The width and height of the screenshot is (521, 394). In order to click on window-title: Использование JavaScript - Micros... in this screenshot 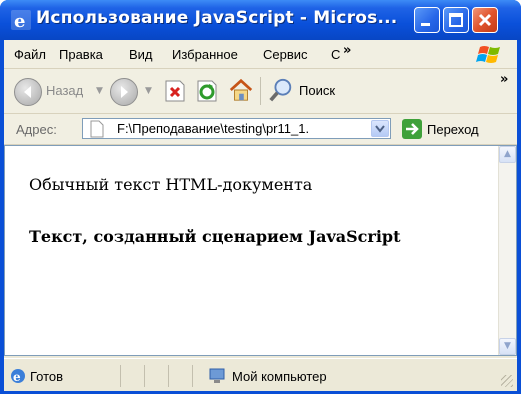, I will do `click(217, 18)`.